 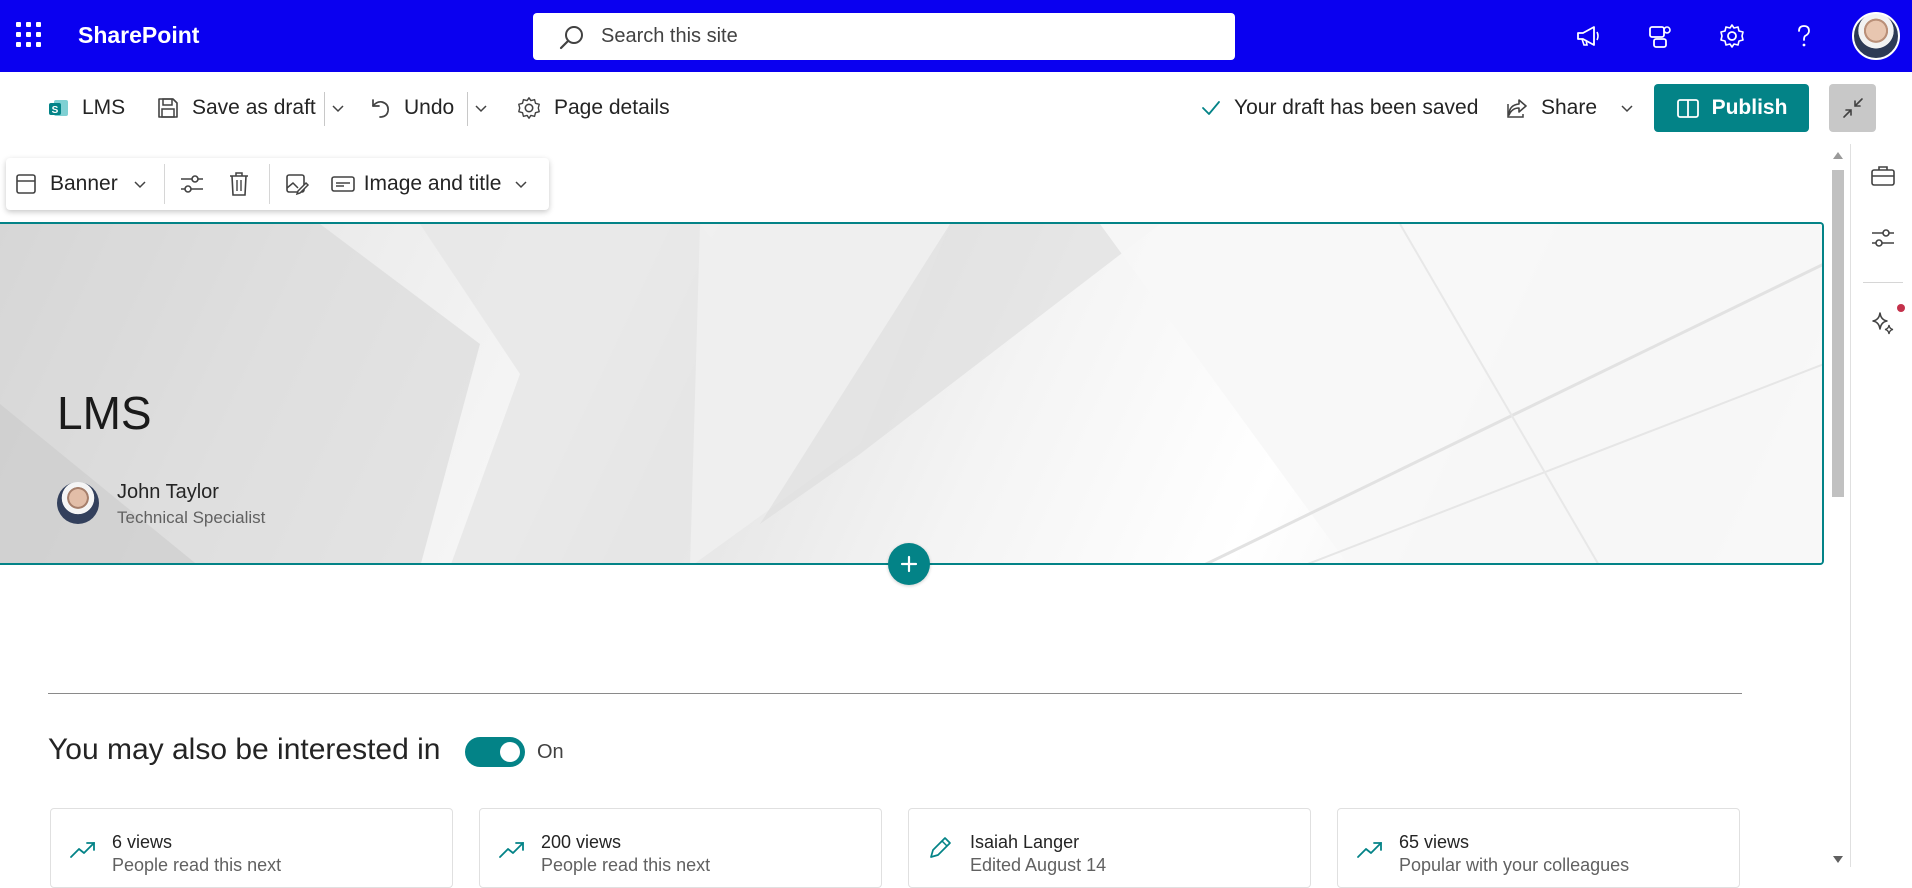 What do you see at coordinates (244, 749) in the screenshot?
I see `related-section-title: You may also be interested in` at bounding box center [244, 749].